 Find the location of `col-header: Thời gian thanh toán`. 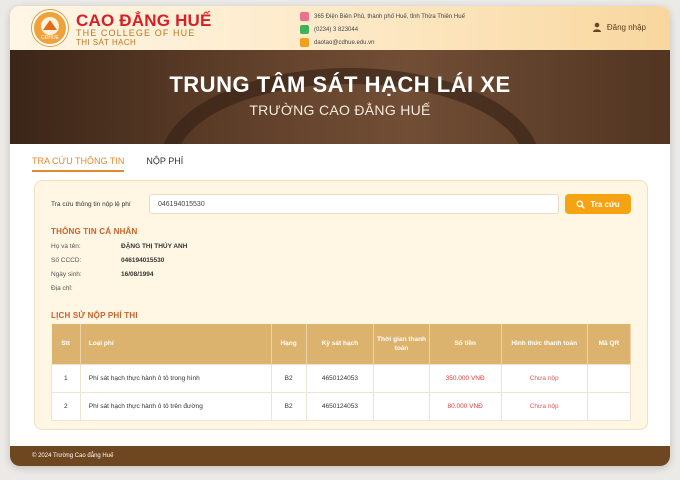

col-header: Thời gian thanh toán is located at coordinates (401, 344).